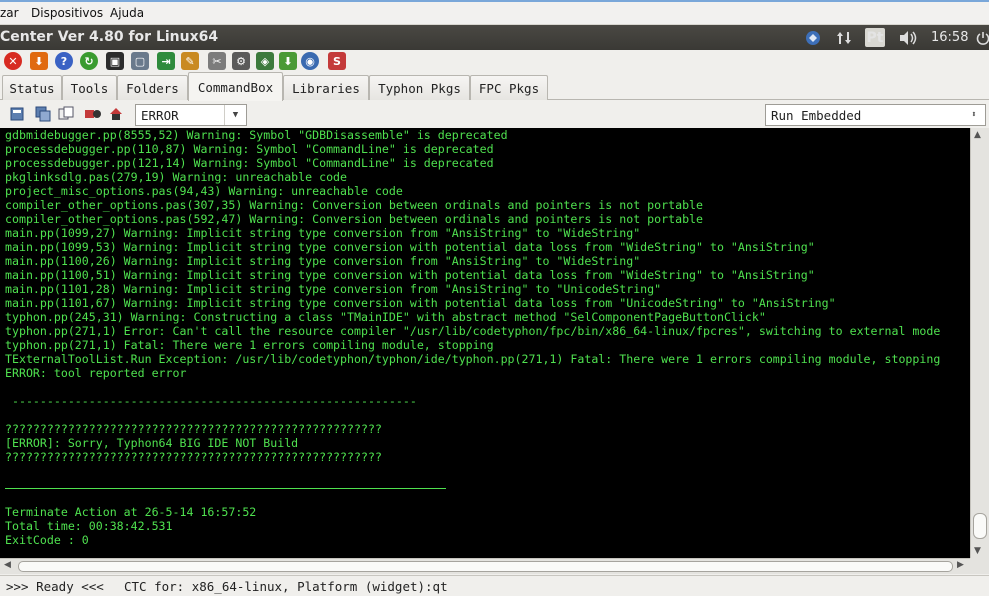 The height and width of the screenshot is (596, 989). I want to click on menu-item-visualizar: zar, so click(9, 13).